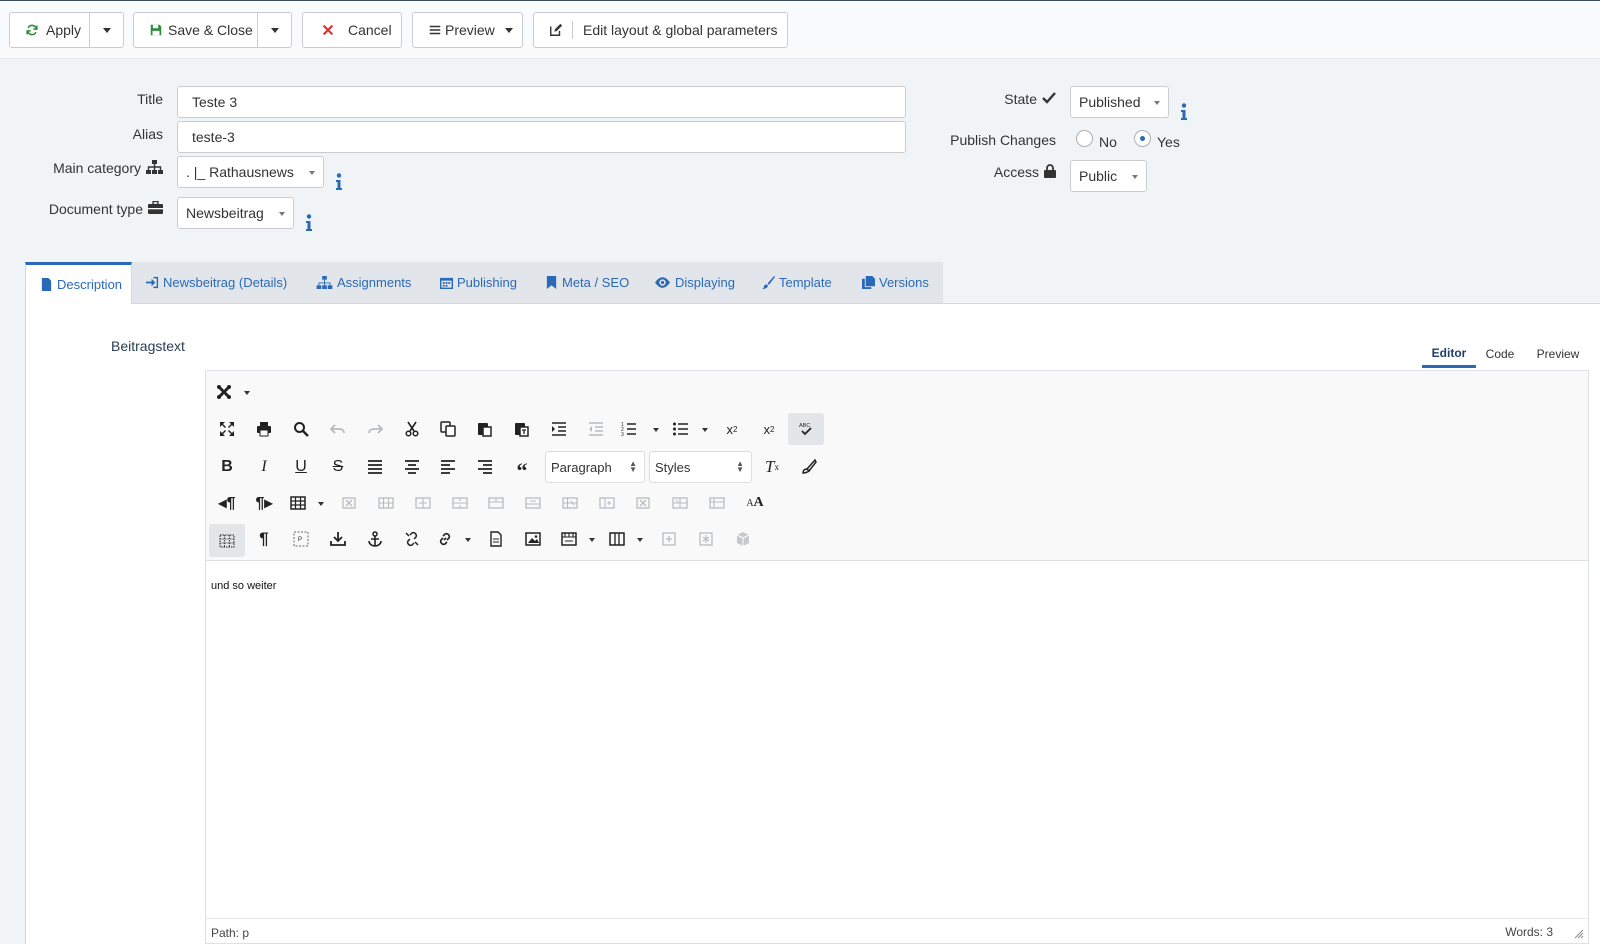 This screenshot has height=944, width=1600. Describe the element at coordinates (496, 503) in the screenshot. I see `table-insert-row-before-icon` at that location.